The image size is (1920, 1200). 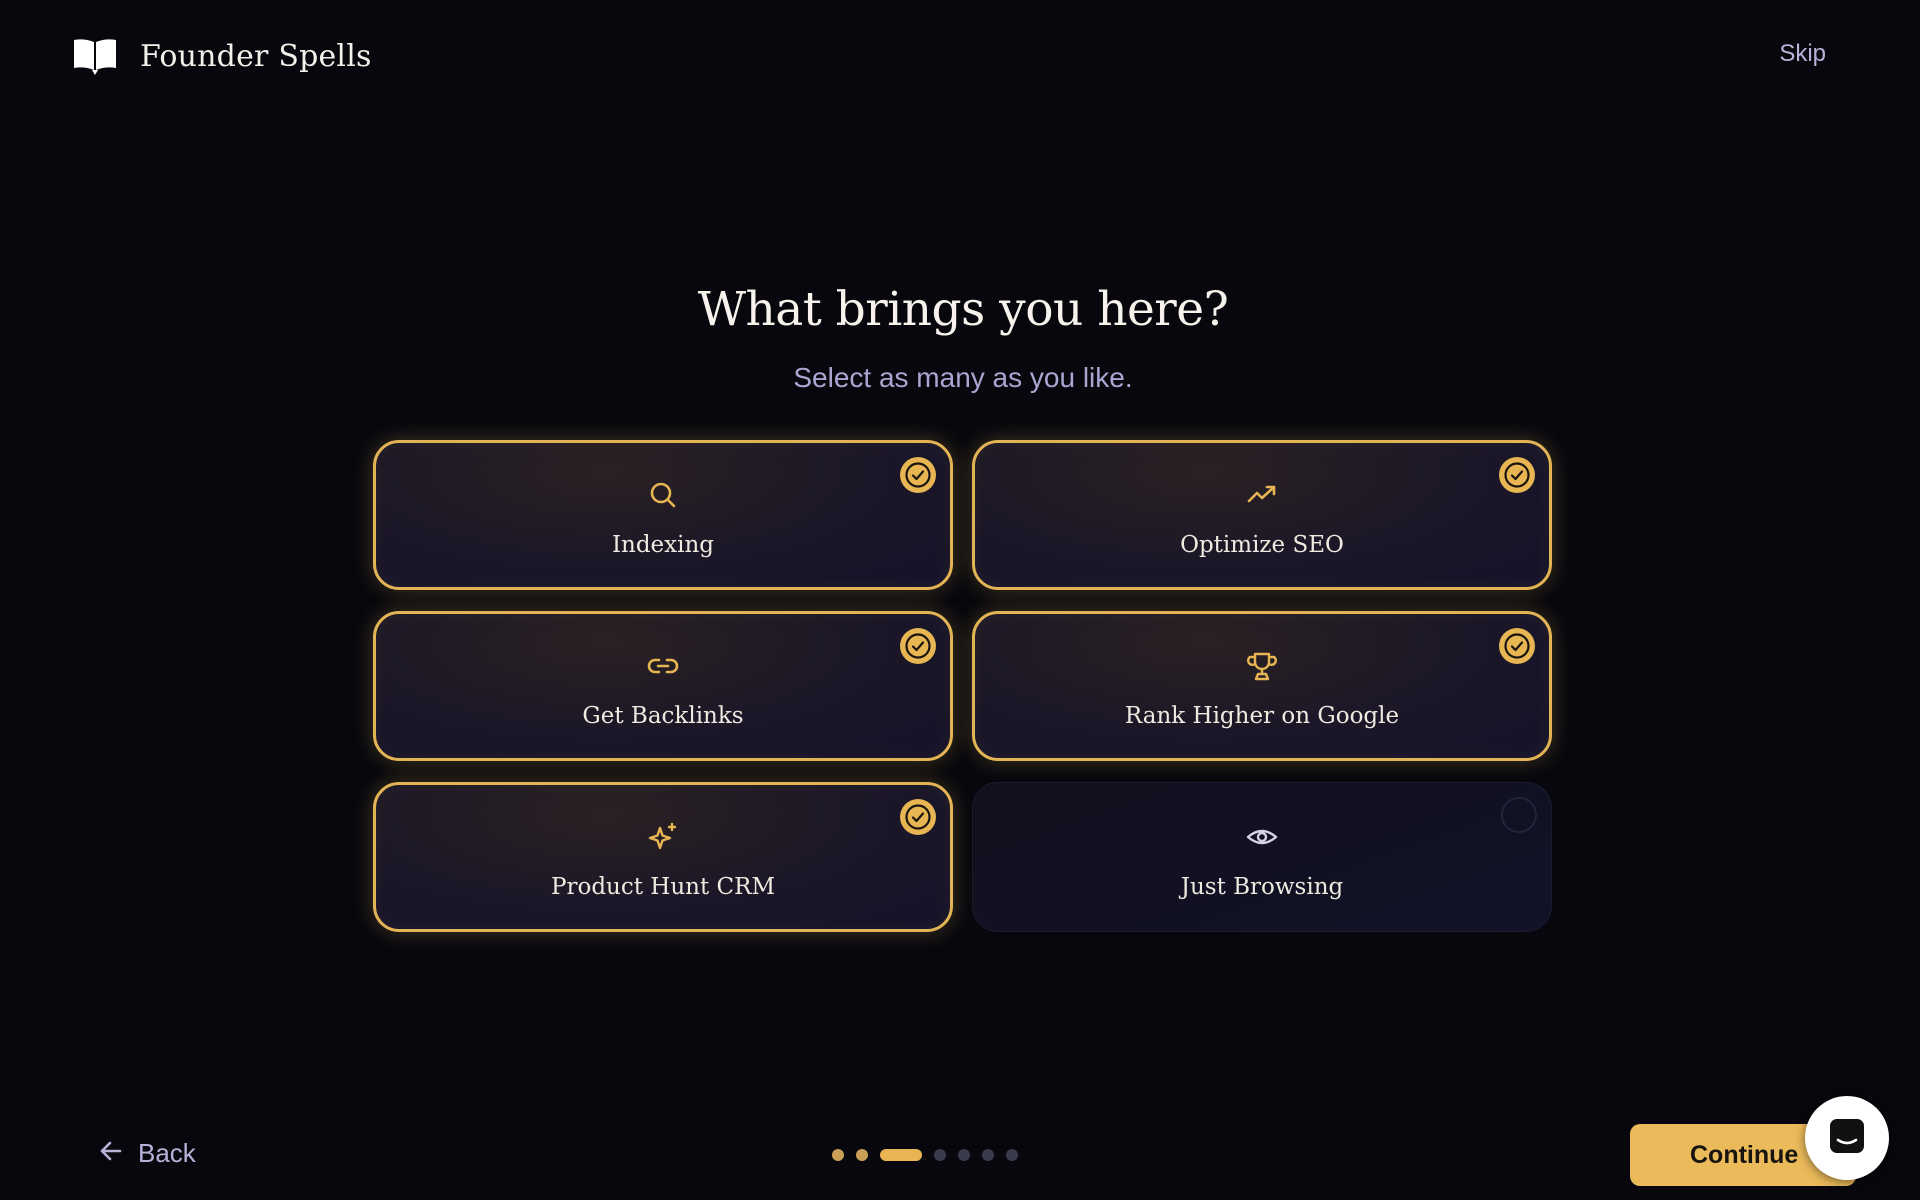 I want to click on sparkles-icon, so click(x=663, y=837).